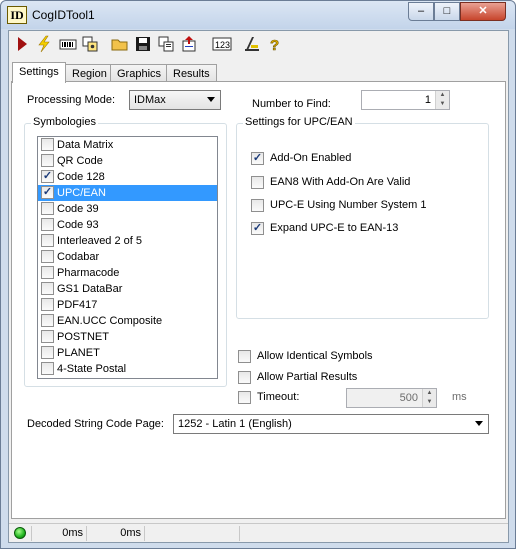  Describe the element at coordinates (348, 205) in the screenshot. I see `checkbox-label: UPC-E Using Number System 1` at that location.